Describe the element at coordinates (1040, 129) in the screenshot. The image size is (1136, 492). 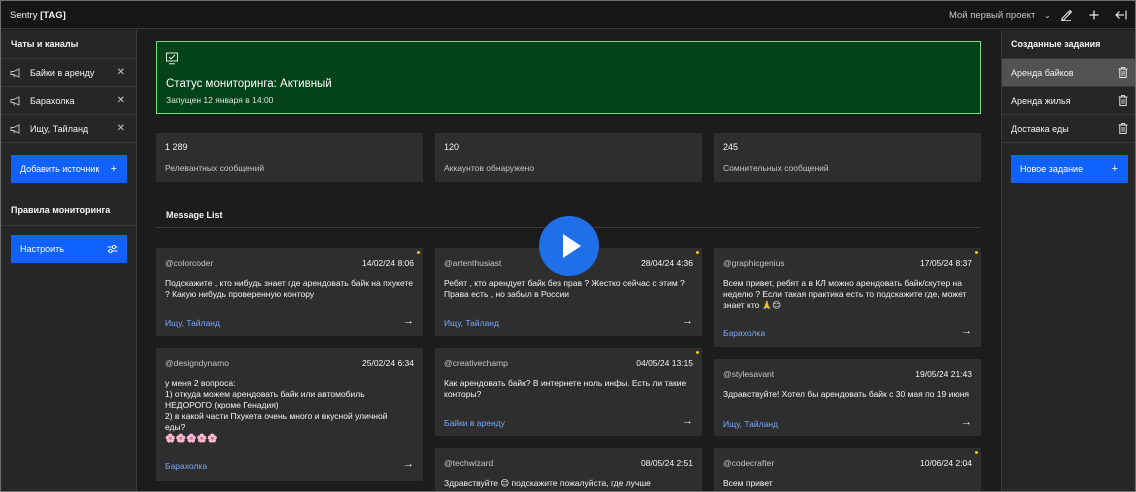
I see `task-label: Доставка еды` at that location.